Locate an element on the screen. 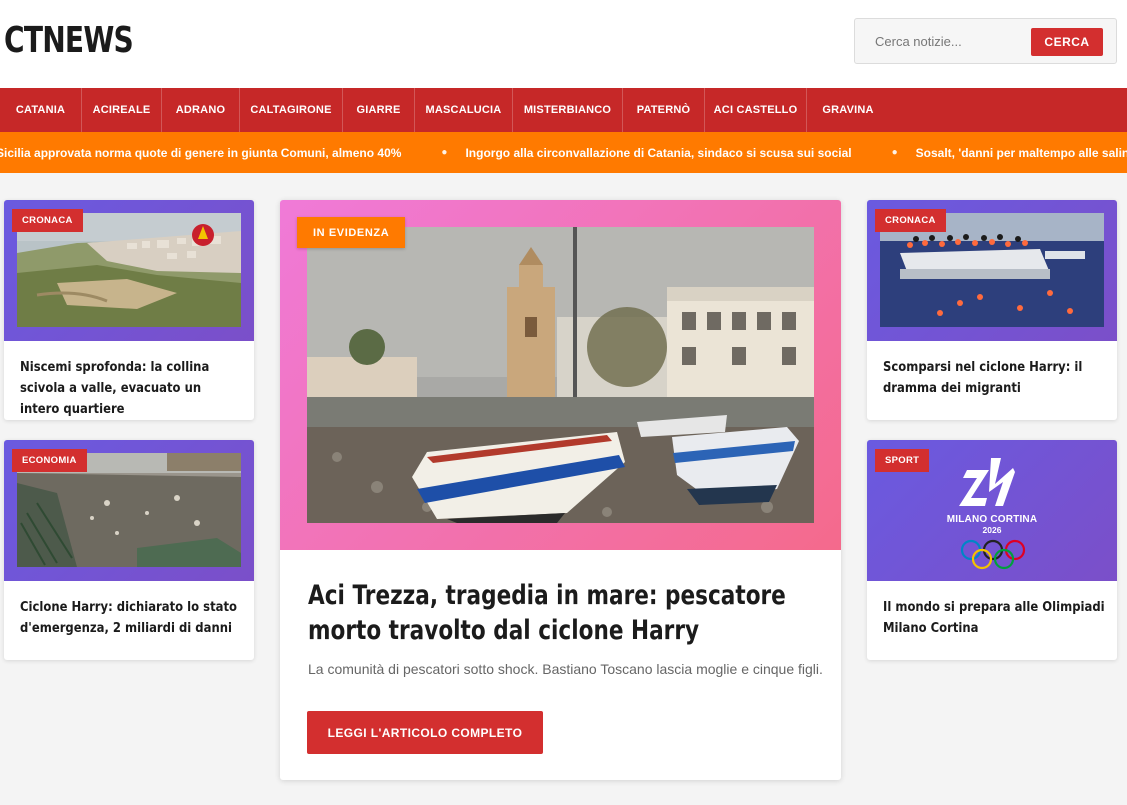 The width and height of the screenshot is (1127, 805). category-badge: ECONOMIA is located at coordinates (49, 460).